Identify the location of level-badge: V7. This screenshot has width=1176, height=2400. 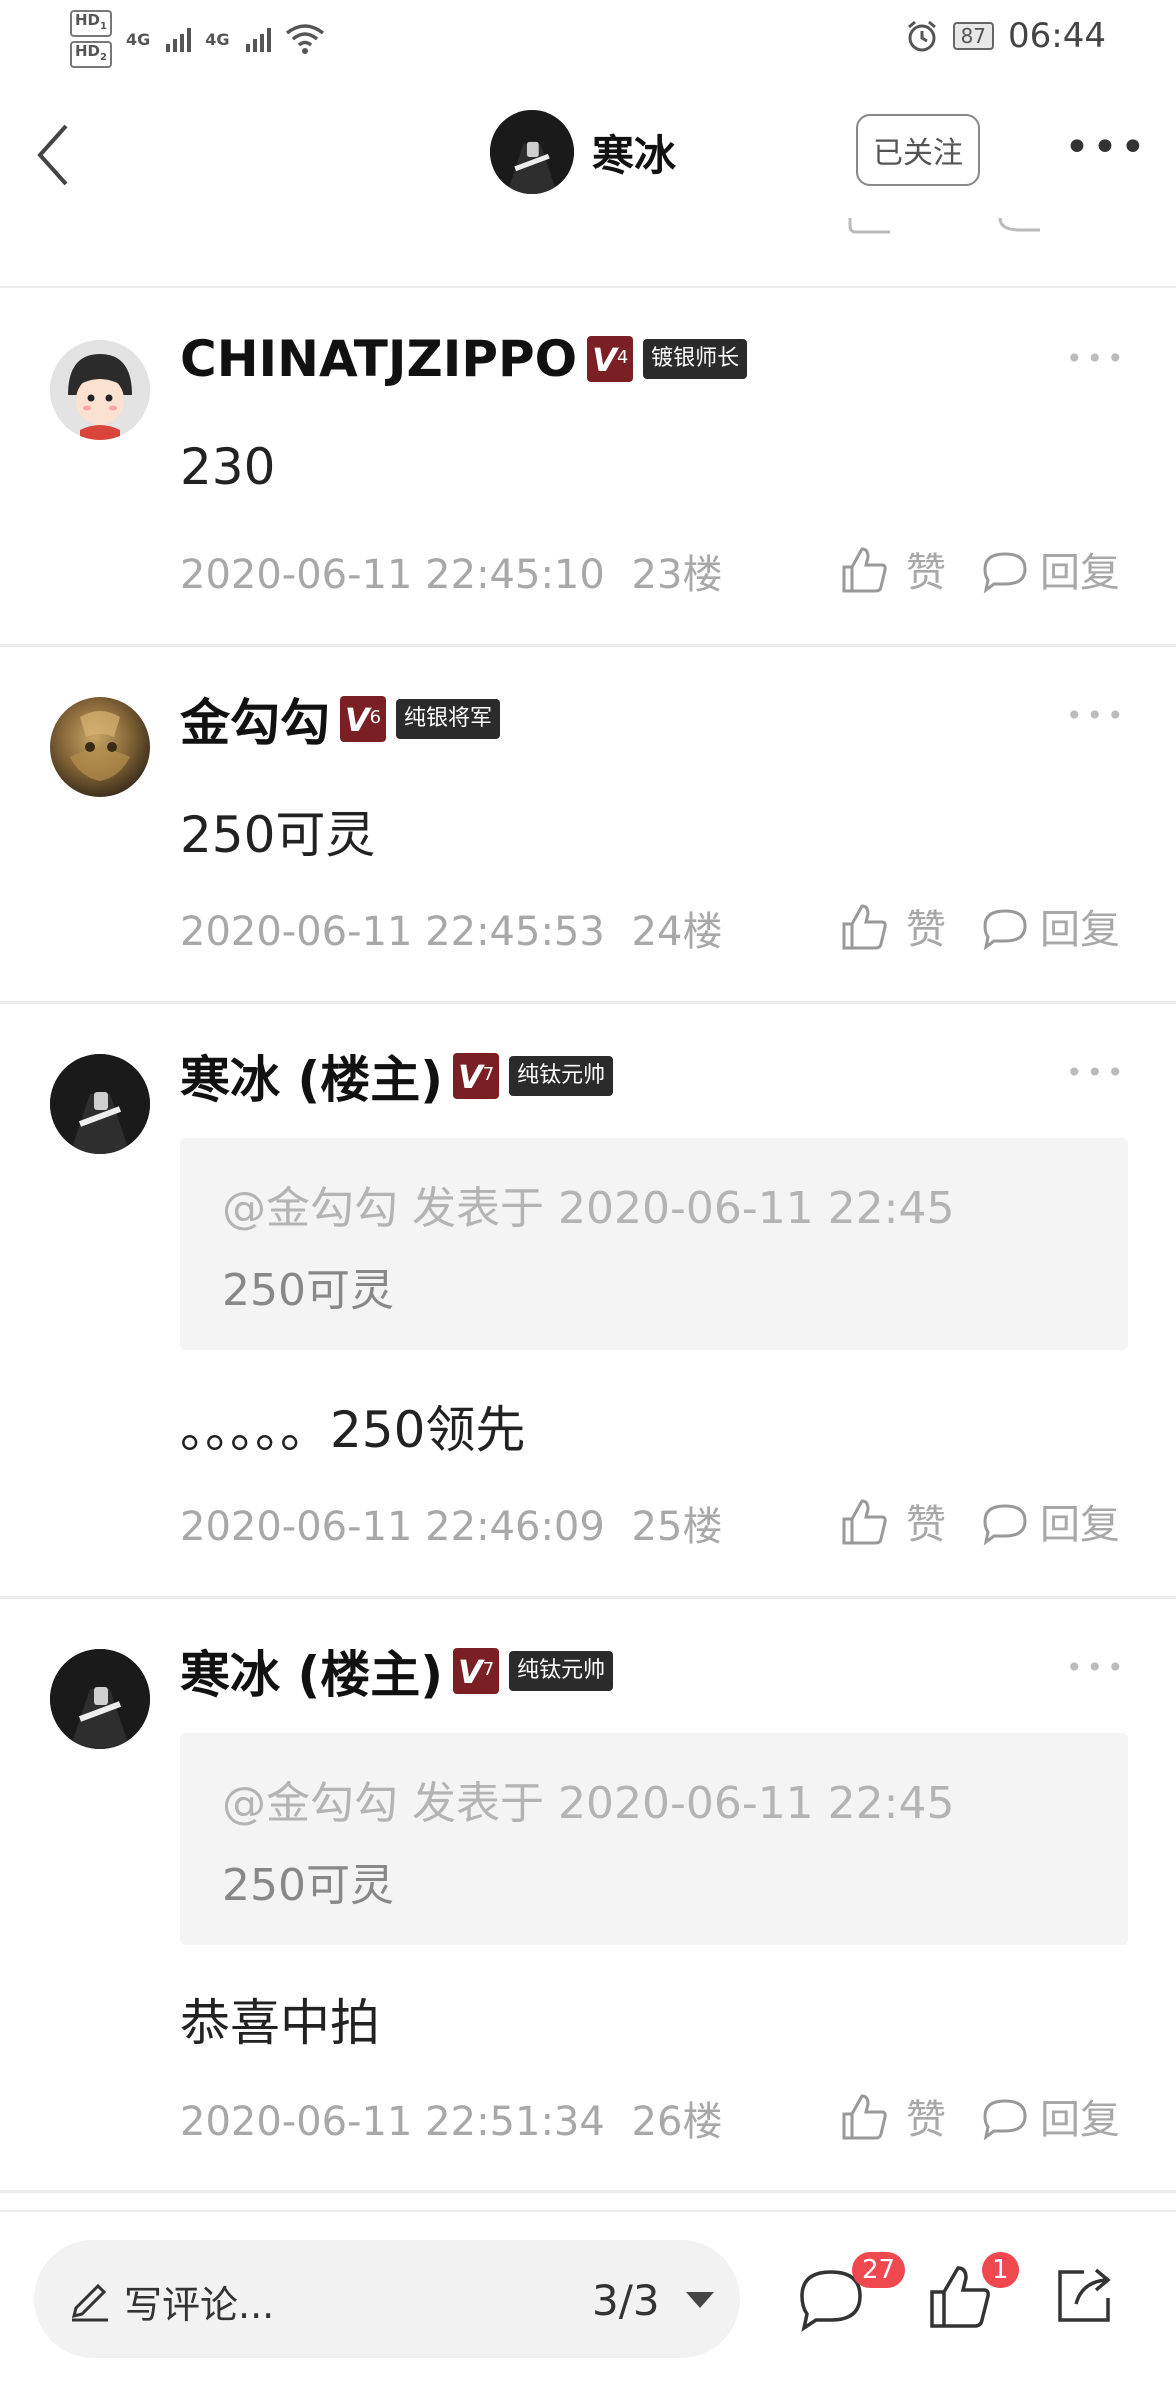
(476, 1671).